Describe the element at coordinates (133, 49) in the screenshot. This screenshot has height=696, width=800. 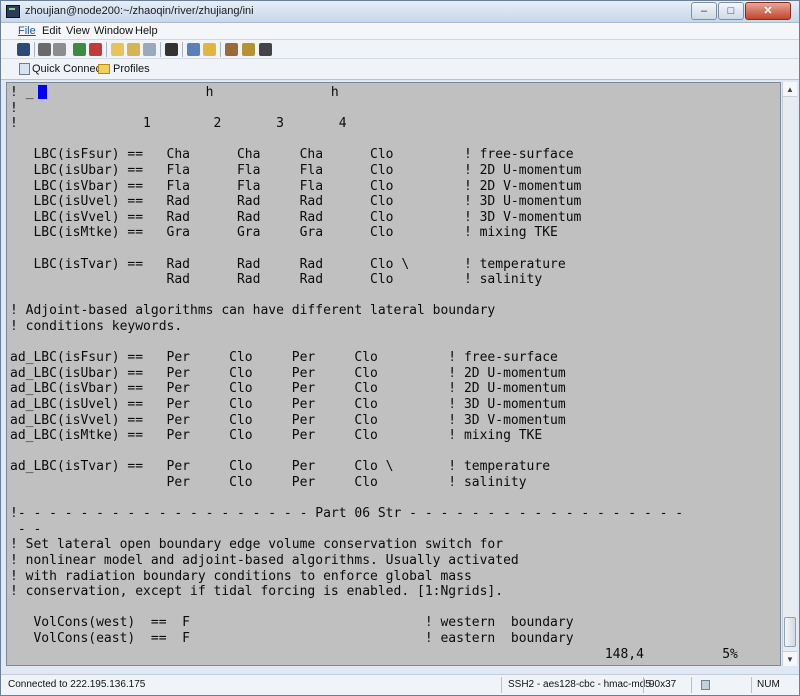
I see `paste-icon` at that location.